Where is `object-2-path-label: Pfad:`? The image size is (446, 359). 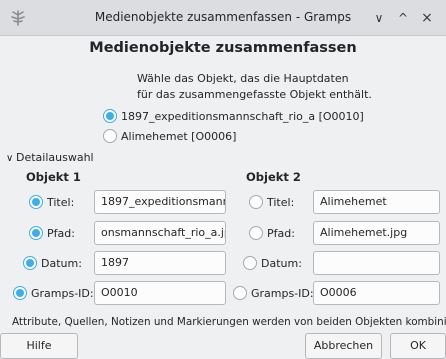
object-2-path-label: Pfad: is located at coordinates (281, 233).